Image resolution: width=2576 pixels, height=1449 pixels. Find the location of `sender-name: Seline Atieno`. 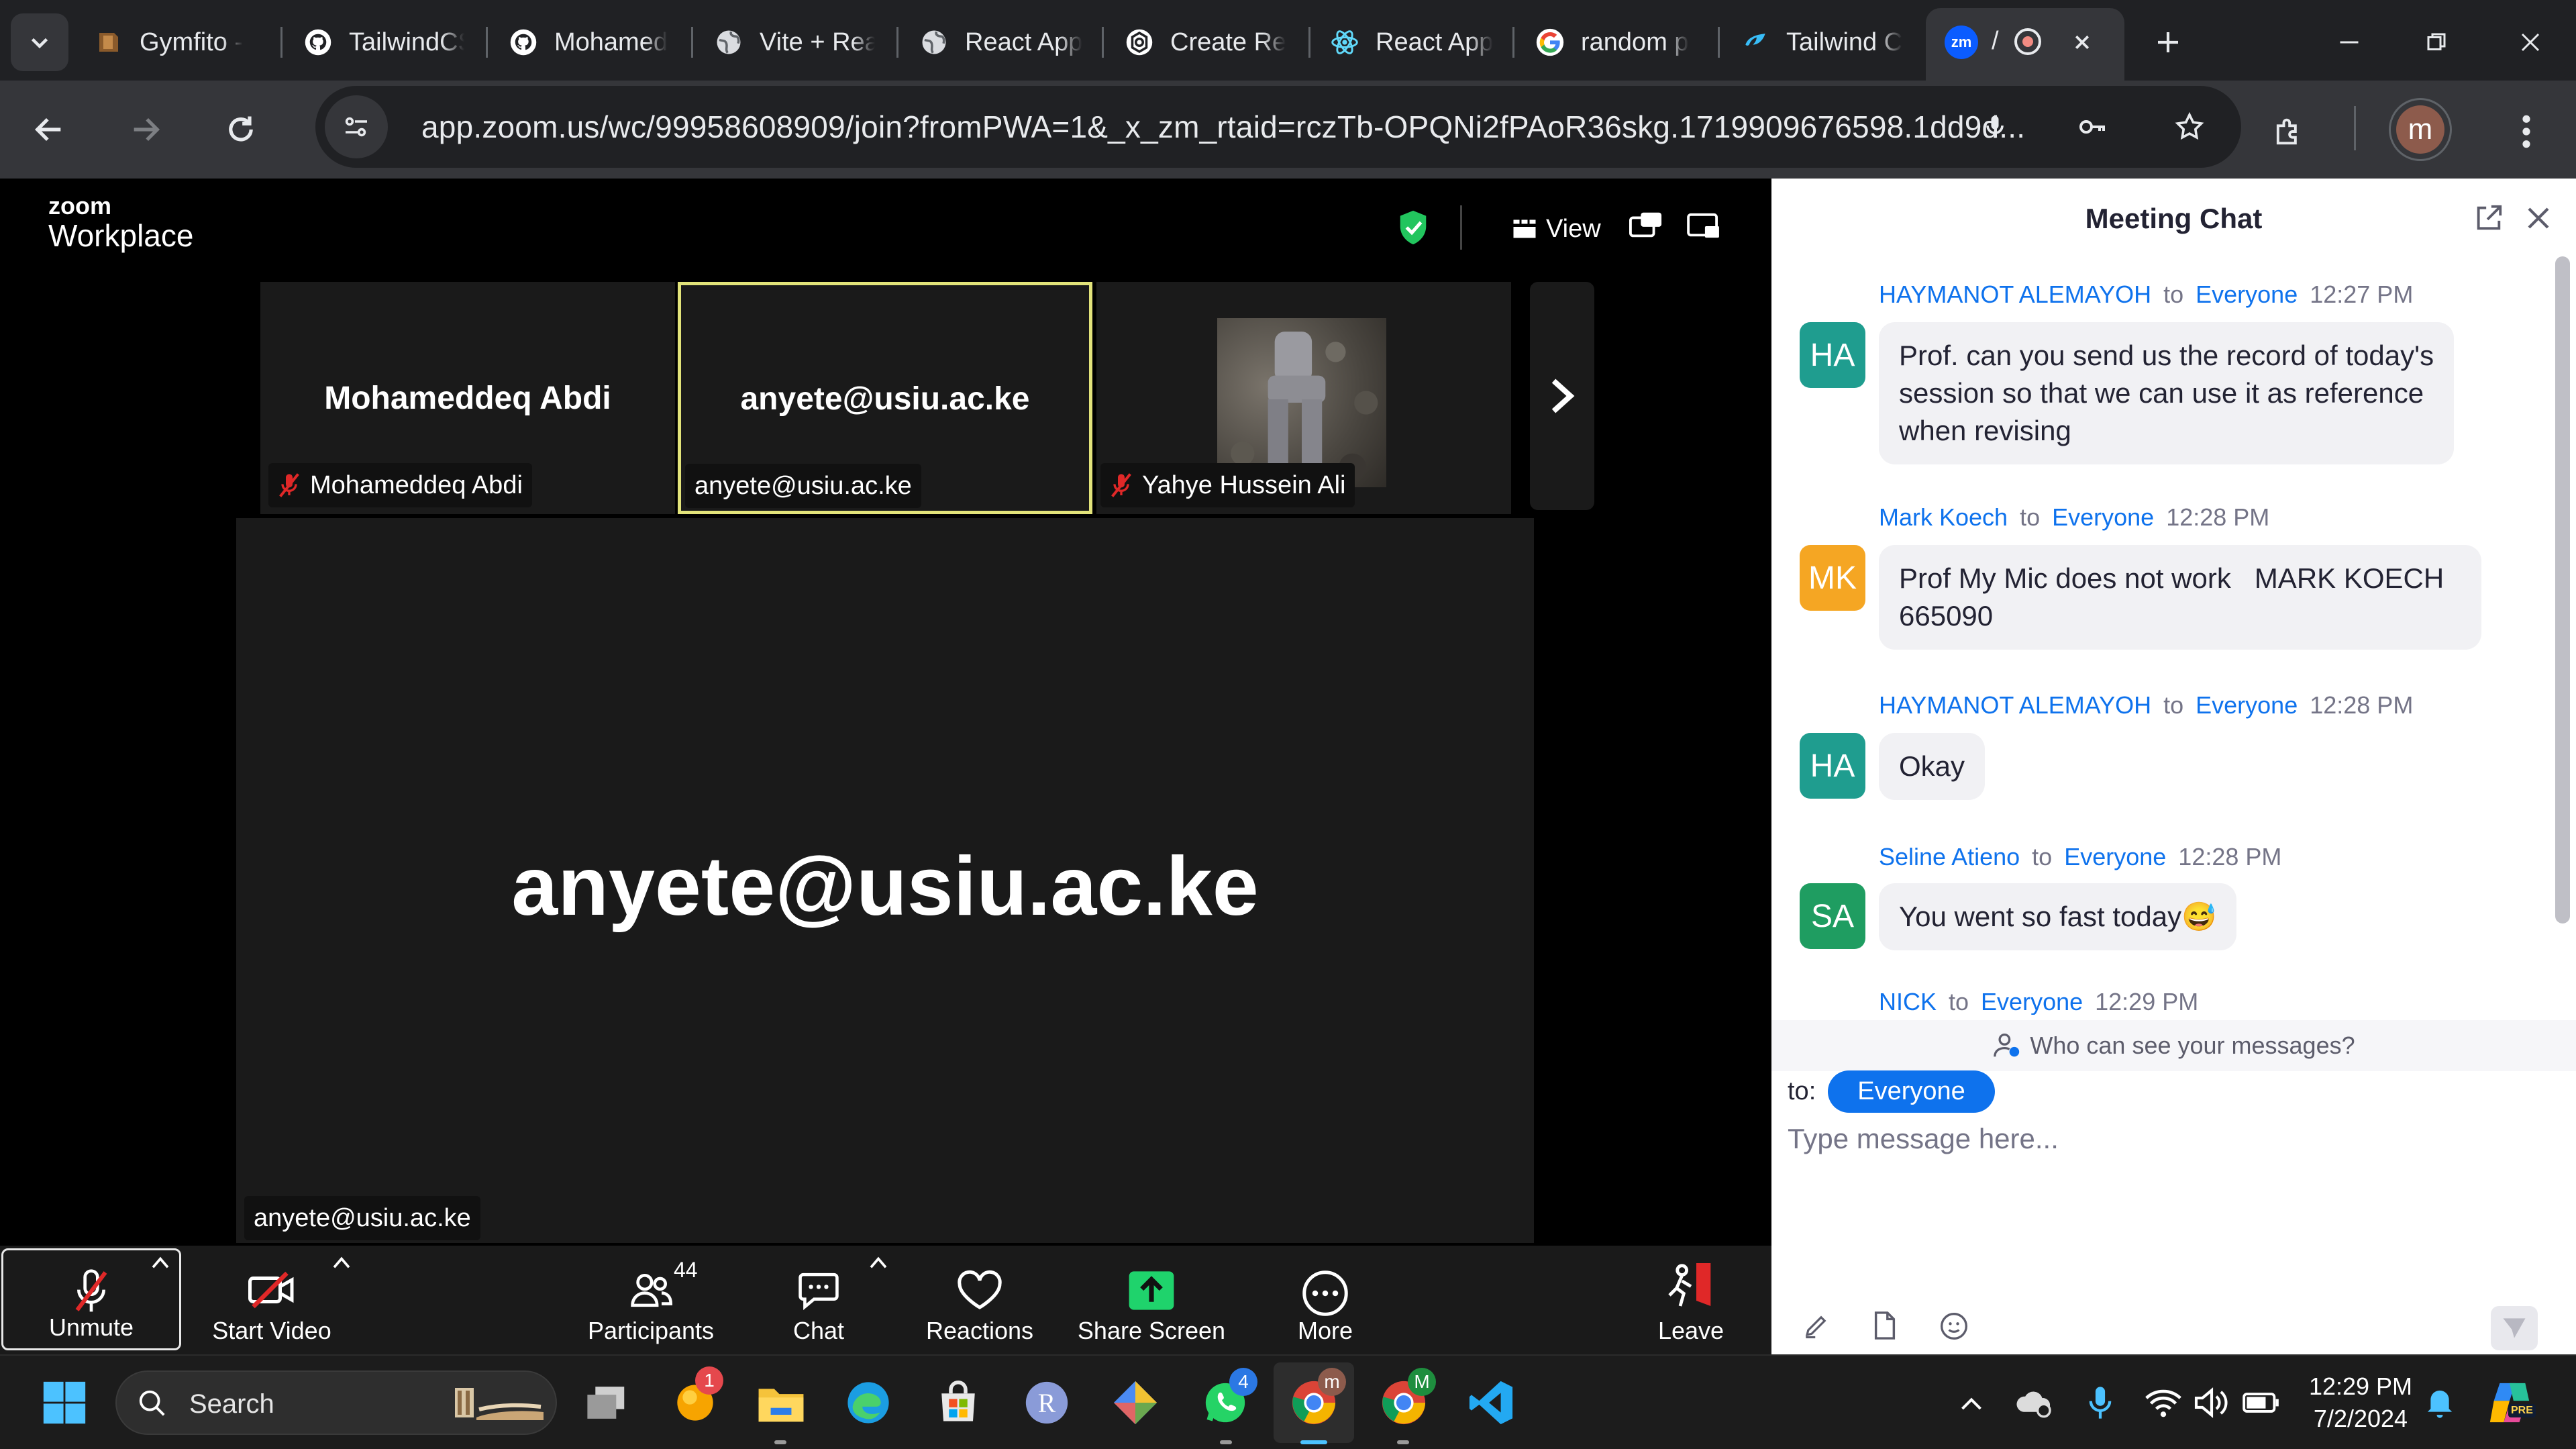

sender-name: Seline Atieno is located at coordinates (1949, 856).